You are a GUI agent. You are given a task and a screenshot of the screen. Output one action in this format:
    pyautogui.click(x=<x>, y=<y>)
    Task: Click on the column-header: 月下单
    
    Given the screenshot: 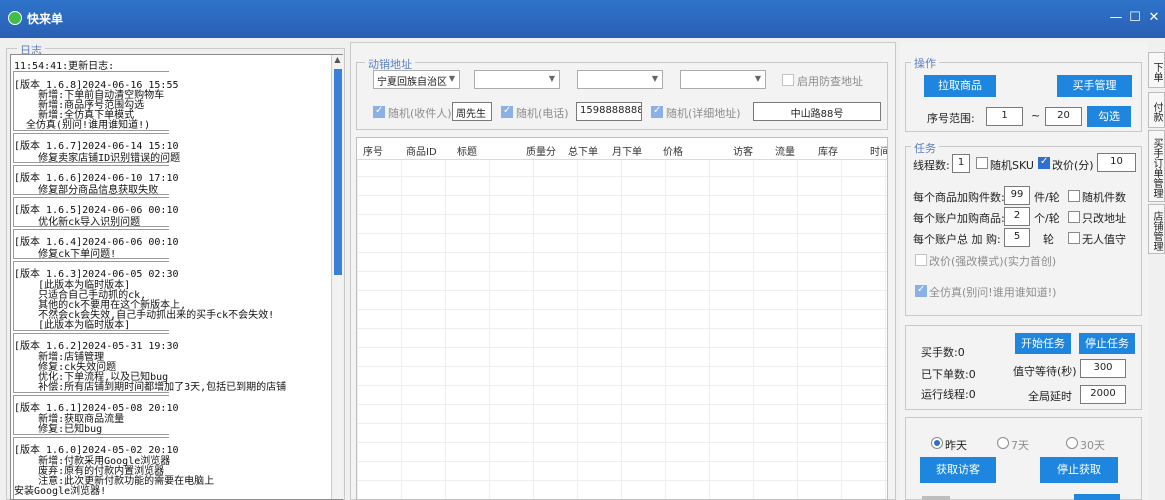 What is the action you would take?
    pyautogui.click(x=627, y=150)
    